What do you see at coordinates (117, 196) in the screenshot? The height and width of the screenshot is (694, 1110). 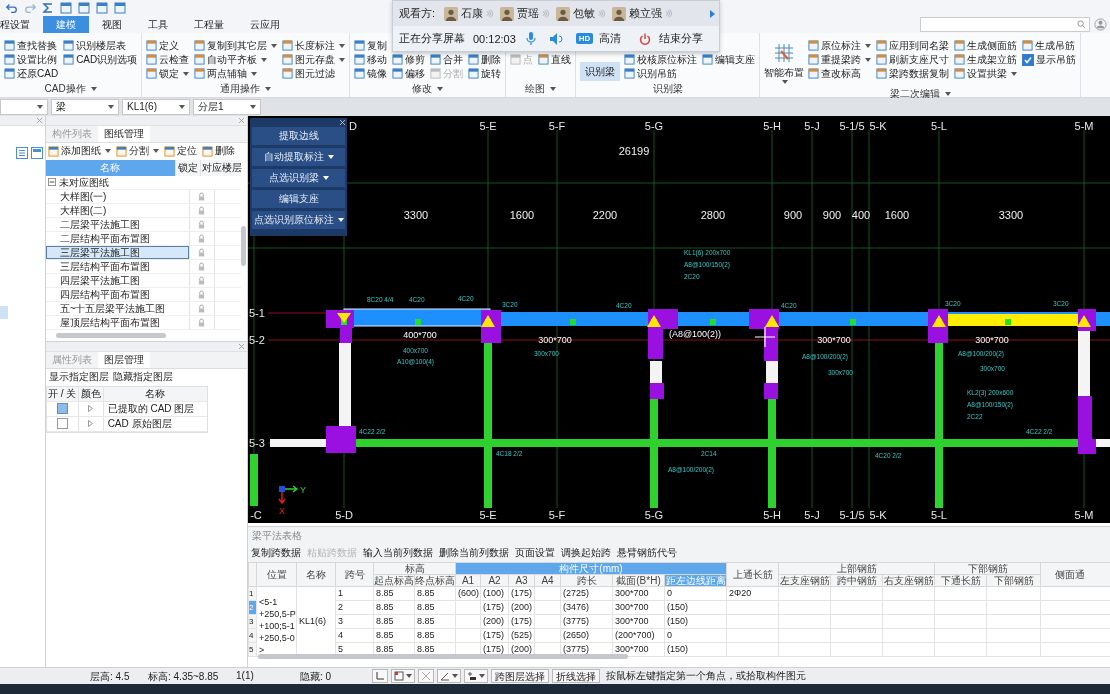 I see `tree-item: 大样图(一)` at bounding box center [117, 196].